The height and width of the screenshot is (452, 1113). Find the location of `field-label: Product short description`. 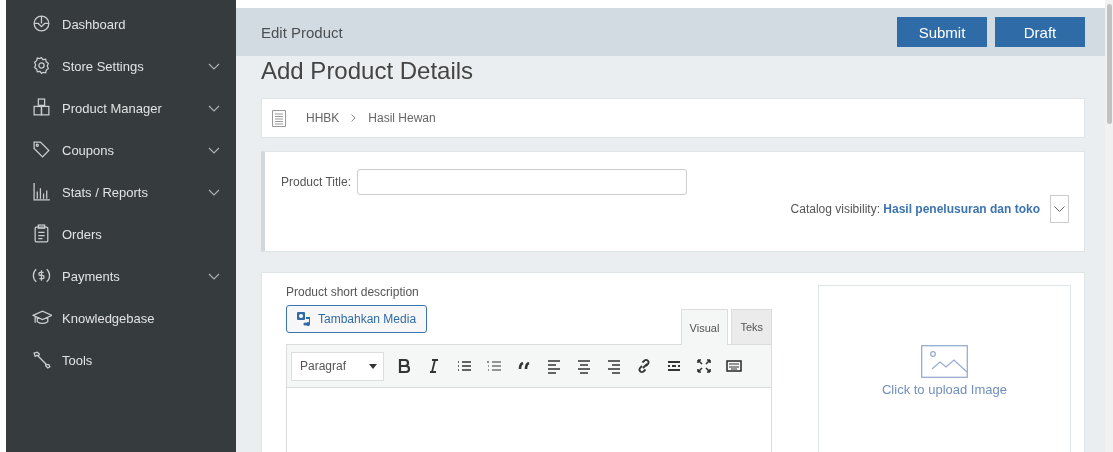

field-label: Product short description is located at coordinates (353, 292).